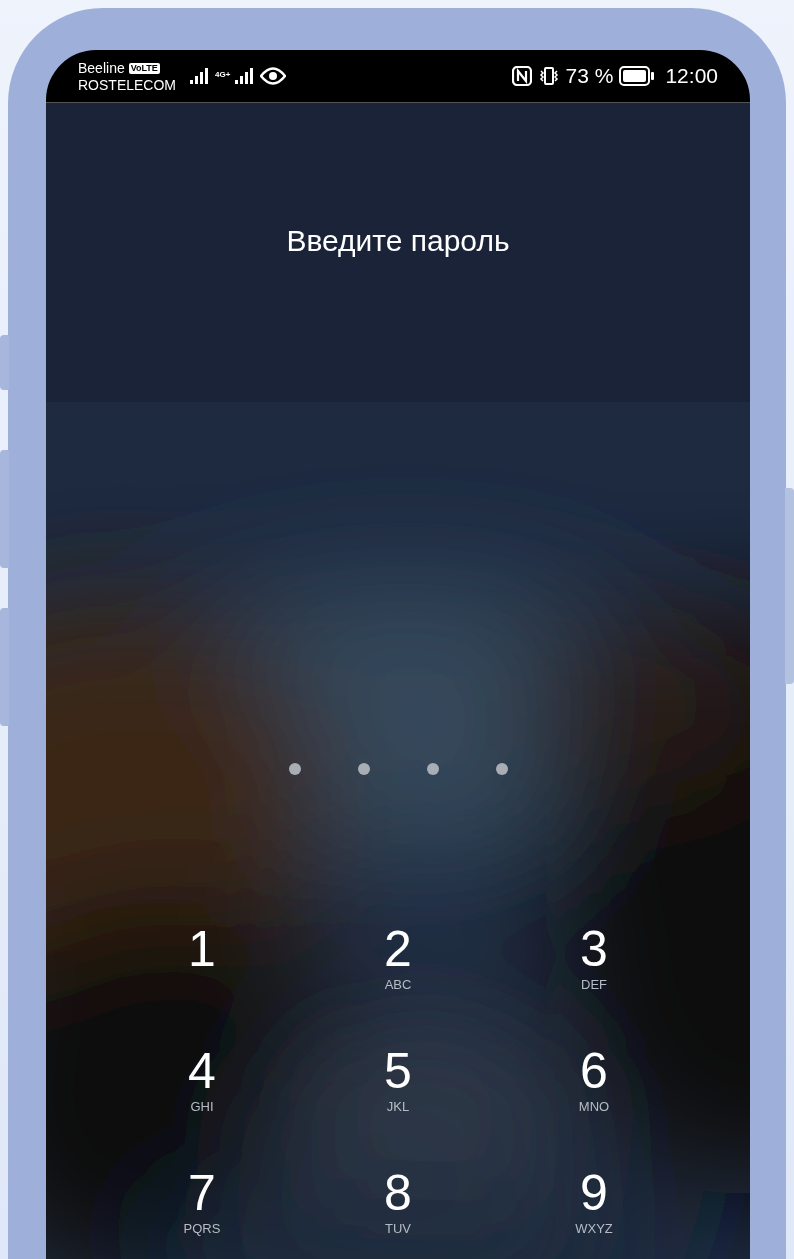  I want to click on carrier-name: Beeline, so click(101, 68).